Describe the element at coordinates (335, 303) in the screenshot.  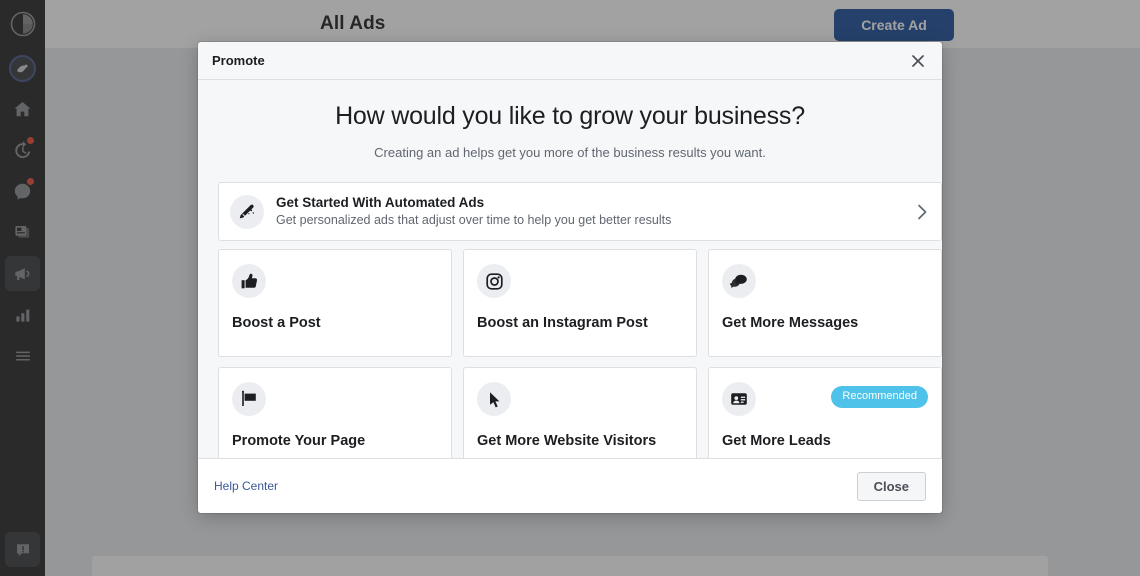
I see `option-card-boost-post: Boost a Post` at that location.